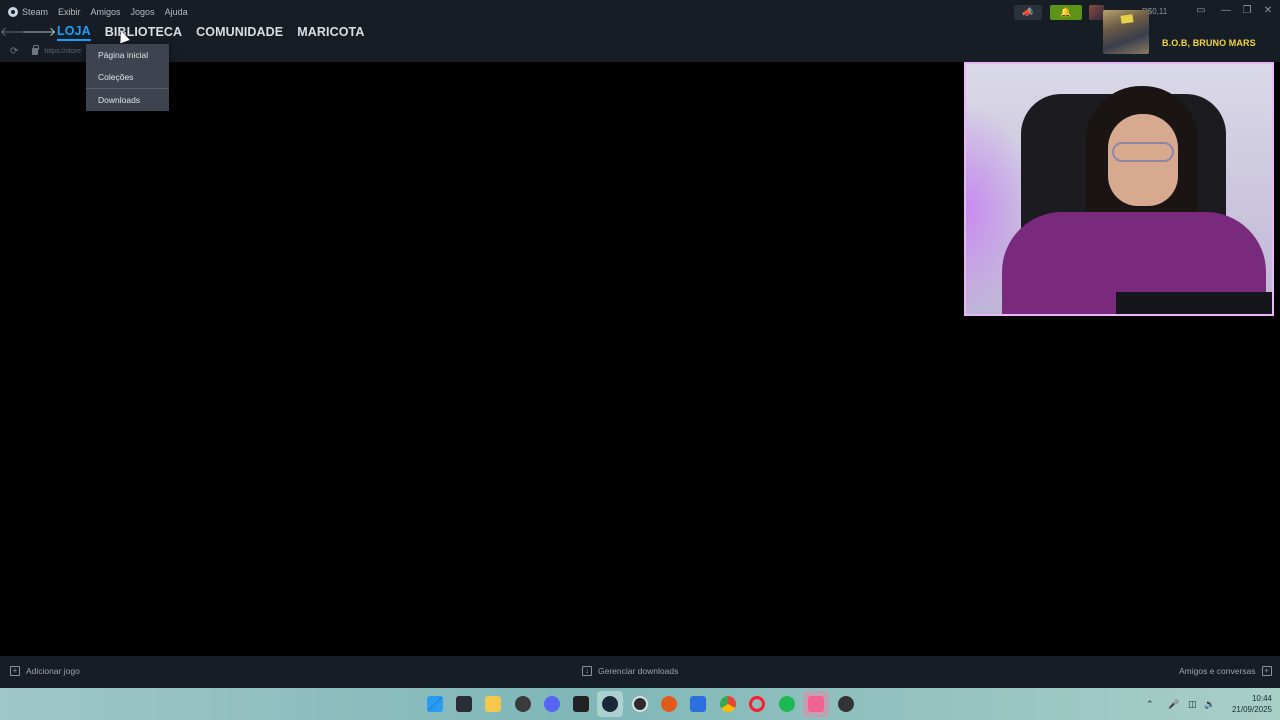 The height and width of the screenshot is (720, 1280). Describe the element at coordinates (1192, 704) in the screenshot. I see `network-icon: ◫` at that location.